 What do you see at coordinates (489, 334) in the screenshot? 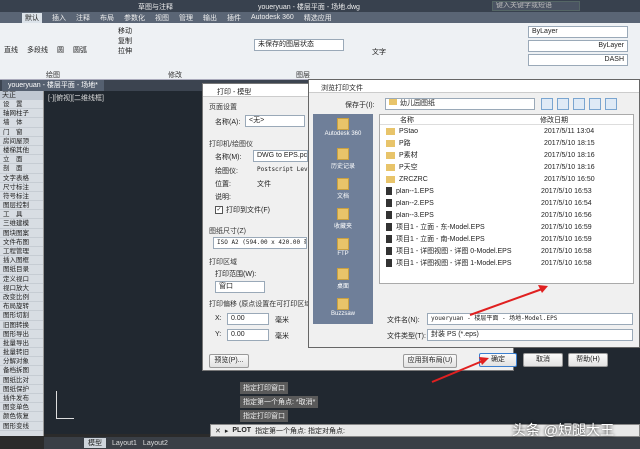
I see `annotation-arrows` at bounding box center [489, 334].